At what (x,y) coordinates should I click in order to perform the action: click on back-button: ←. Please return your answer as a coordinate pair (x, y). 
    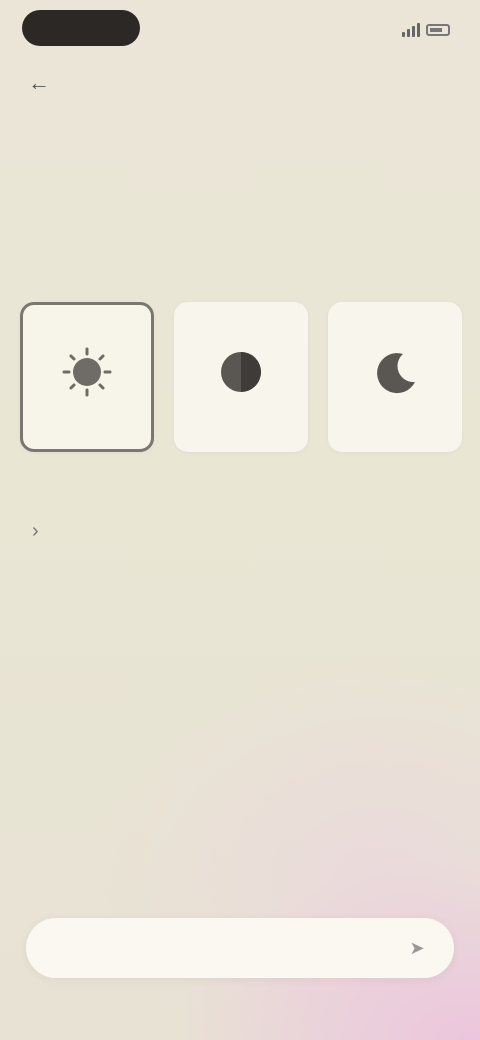
    Looking at the image, I should click on (39, 83).